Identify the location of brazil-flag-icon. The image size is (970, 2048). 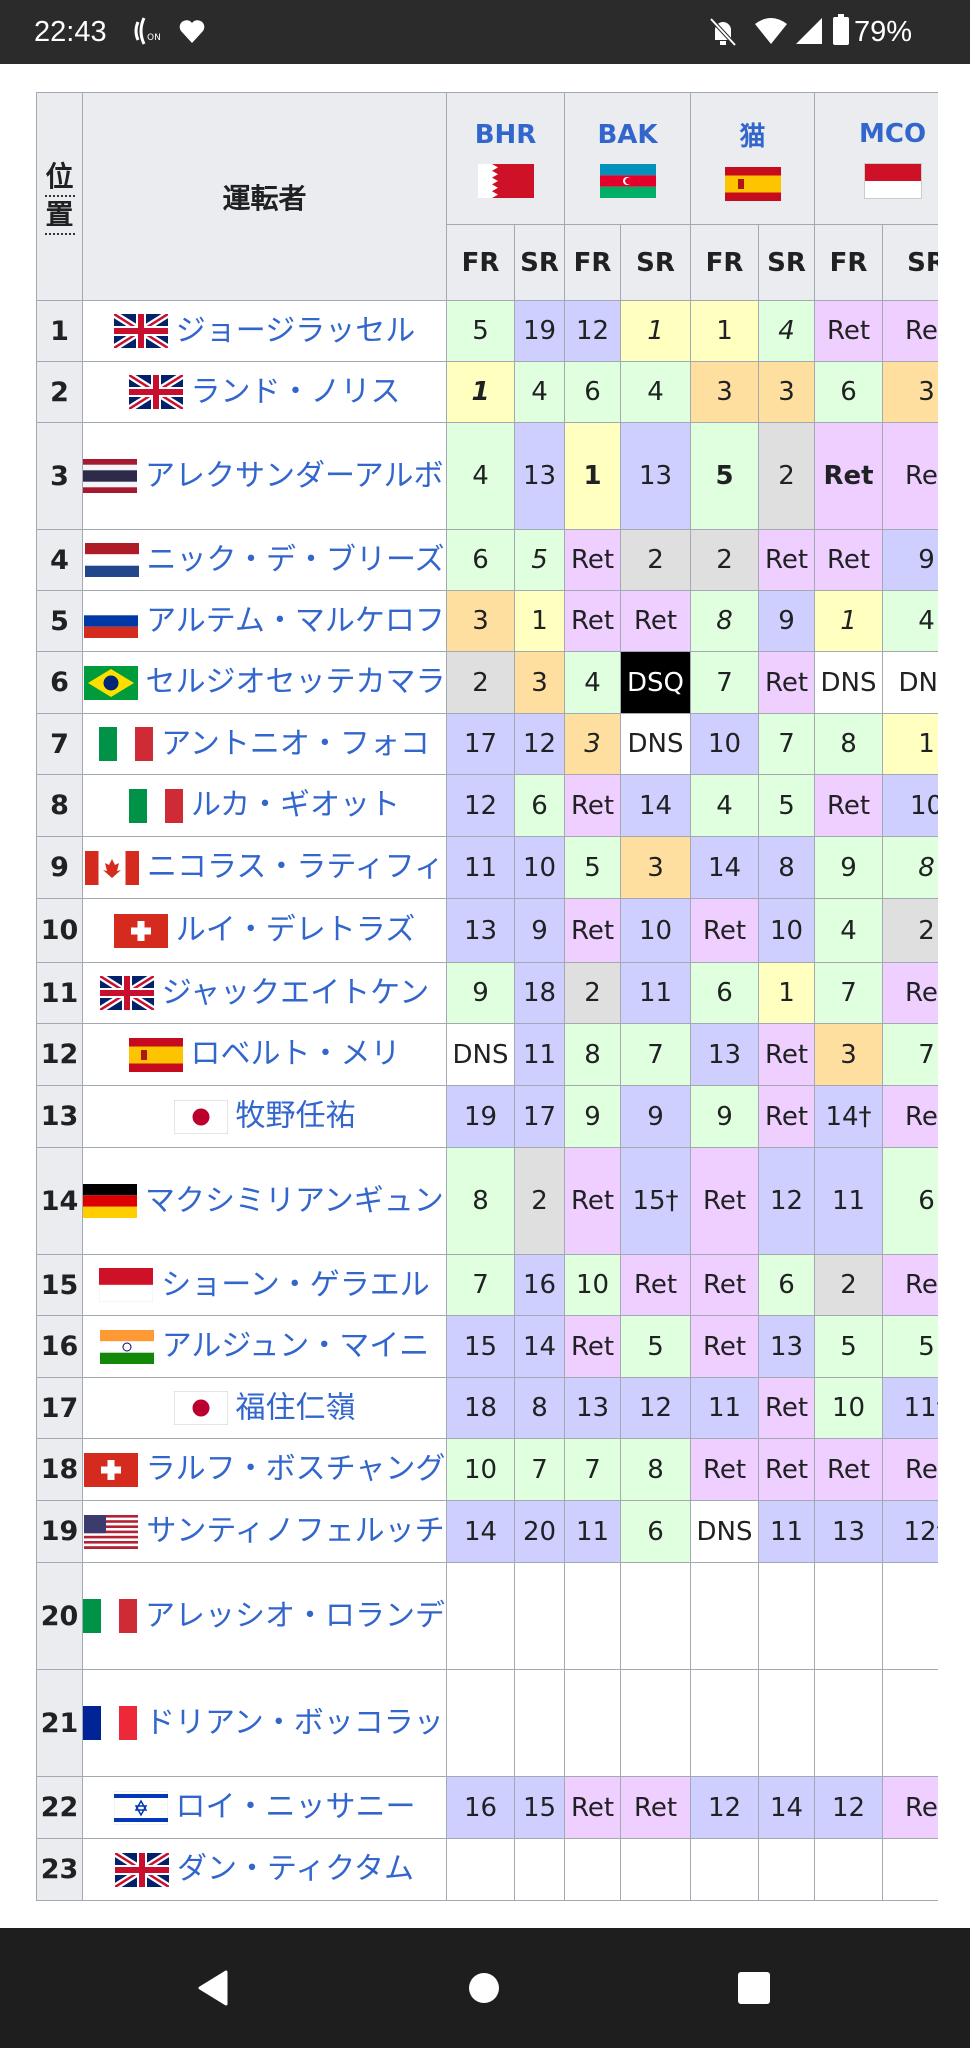
(110, 682).